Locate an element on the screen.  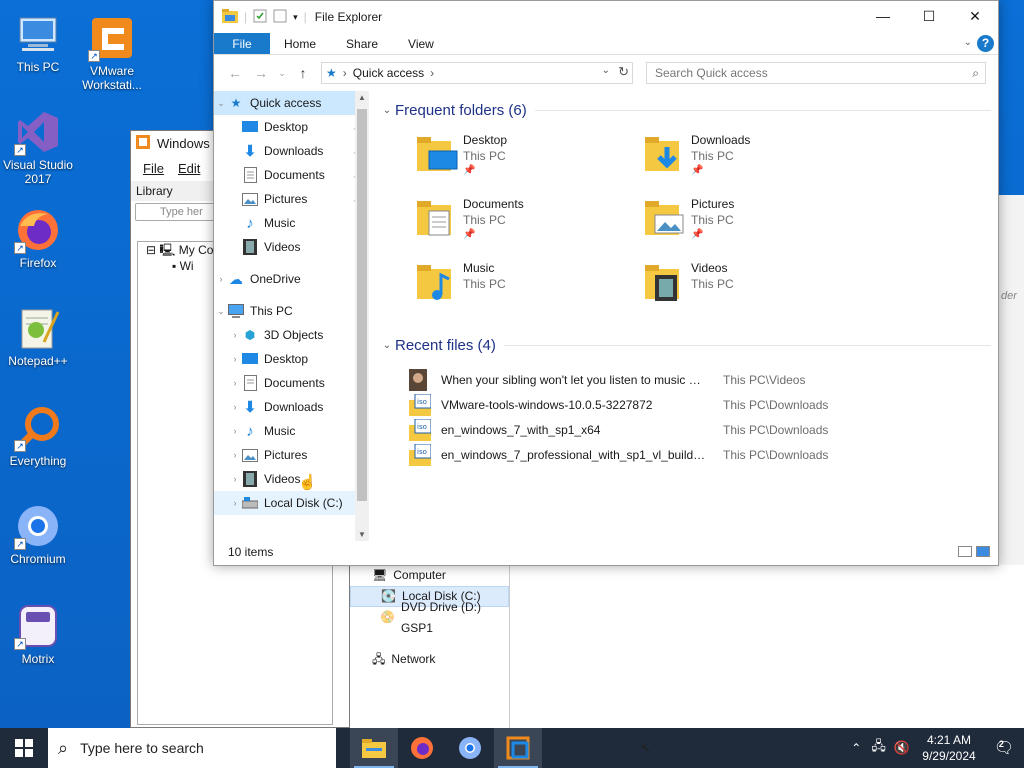
notification-center-button: 🗨 2 is located at coordinates (1004, 748).